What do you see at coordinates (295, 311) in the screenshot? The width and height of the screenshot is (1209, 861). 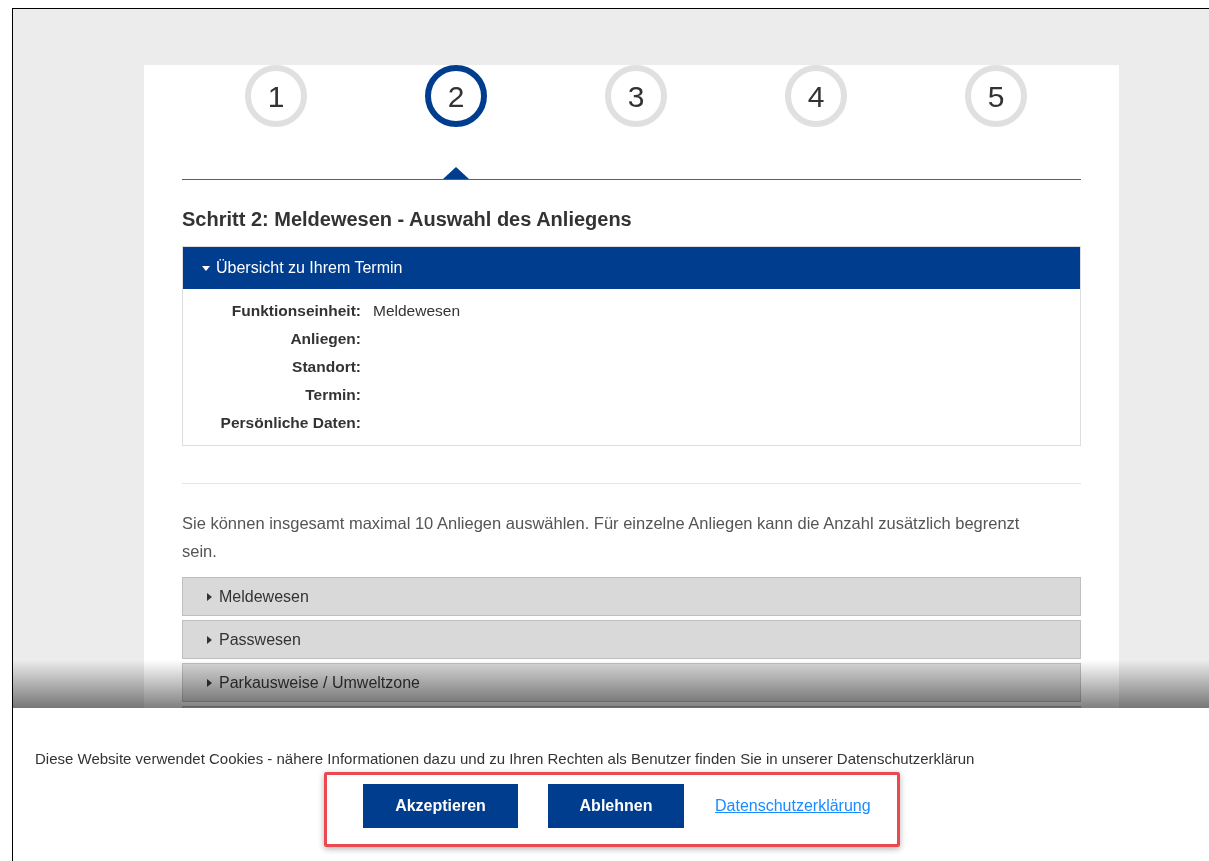 I see `field-label: Funktionseinheit:` at bounding box center [295, 311].